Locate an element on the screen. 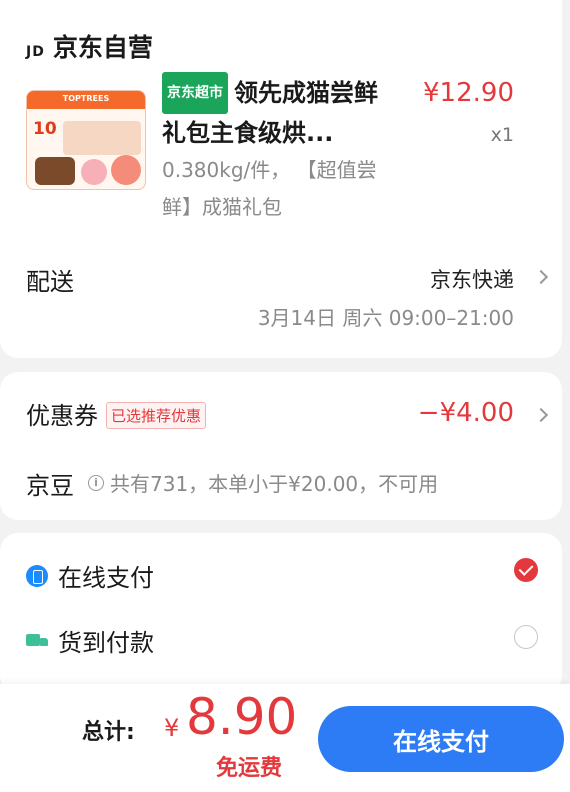 The width and height of the screenshot is (570, 792). coupon-label: 优惠券 is located at coordinates (62, 416).